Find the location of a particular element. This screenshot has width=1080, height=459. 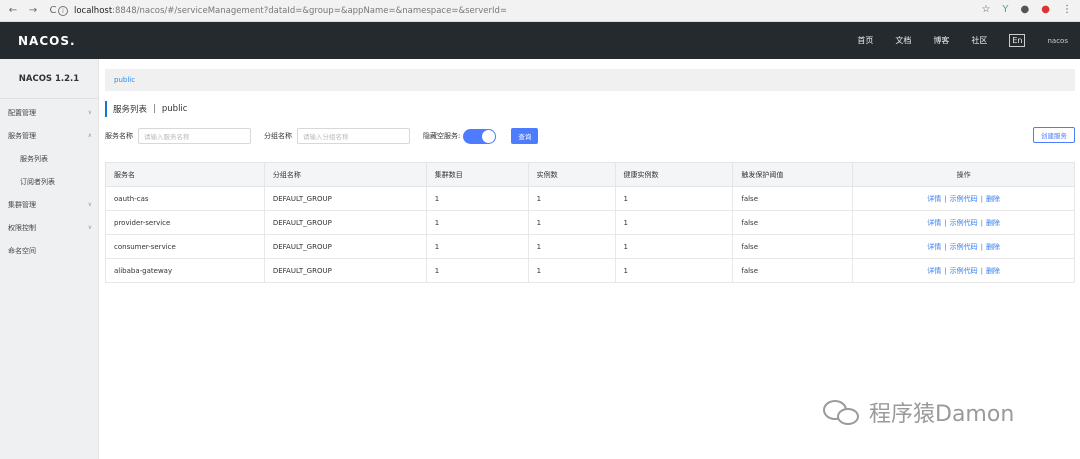

menu-dots-icon: ⋮ is located at coordinates (1067, 9).